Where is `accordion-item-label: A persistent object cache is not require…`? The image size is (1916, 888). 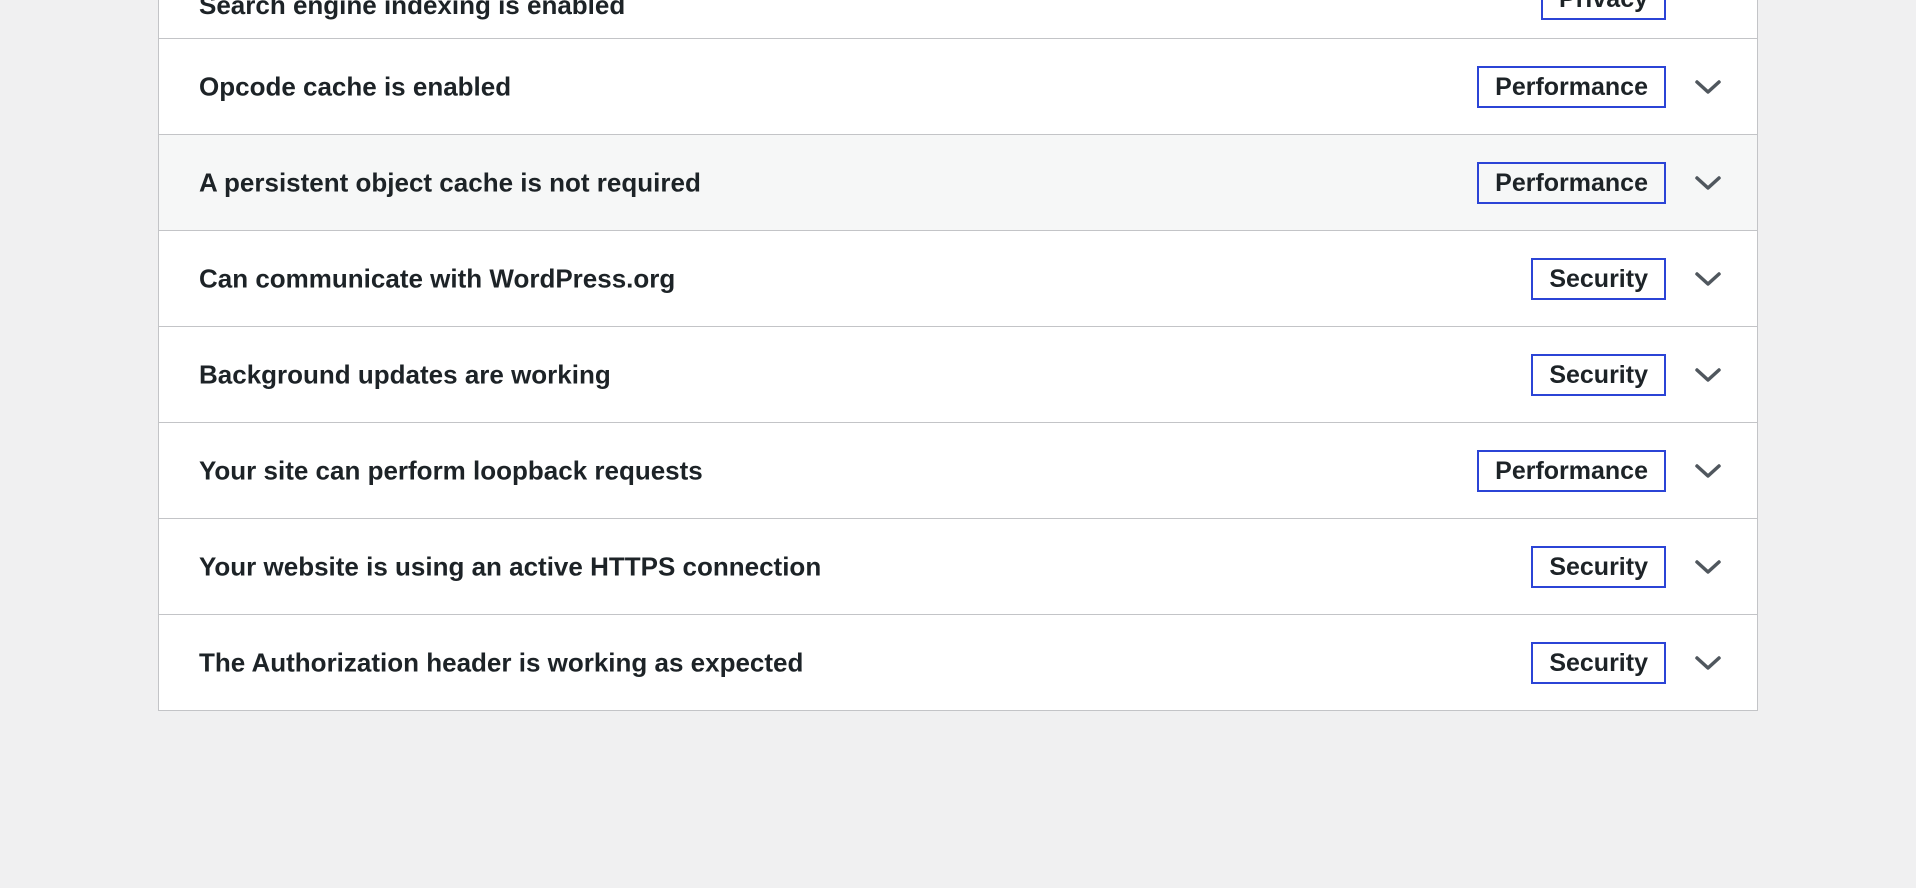
accordion-item-label: A persistent object cache is not require… is located at coordinates (450, 182).